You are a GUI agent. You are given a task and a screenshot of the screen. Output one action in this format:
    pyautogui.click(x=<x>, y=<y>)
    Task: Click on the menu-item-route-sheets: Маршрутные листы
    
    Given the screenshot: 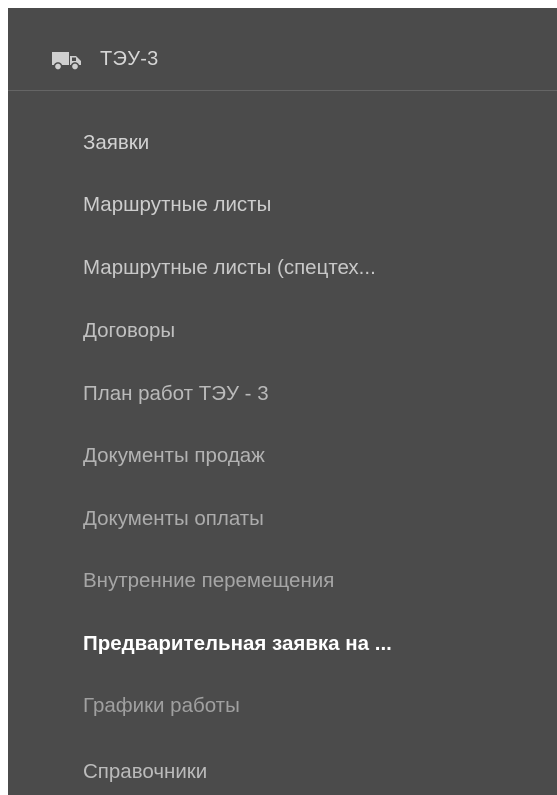 What is the action you would take?
    pyautogui.click(x=177, y=205)
    